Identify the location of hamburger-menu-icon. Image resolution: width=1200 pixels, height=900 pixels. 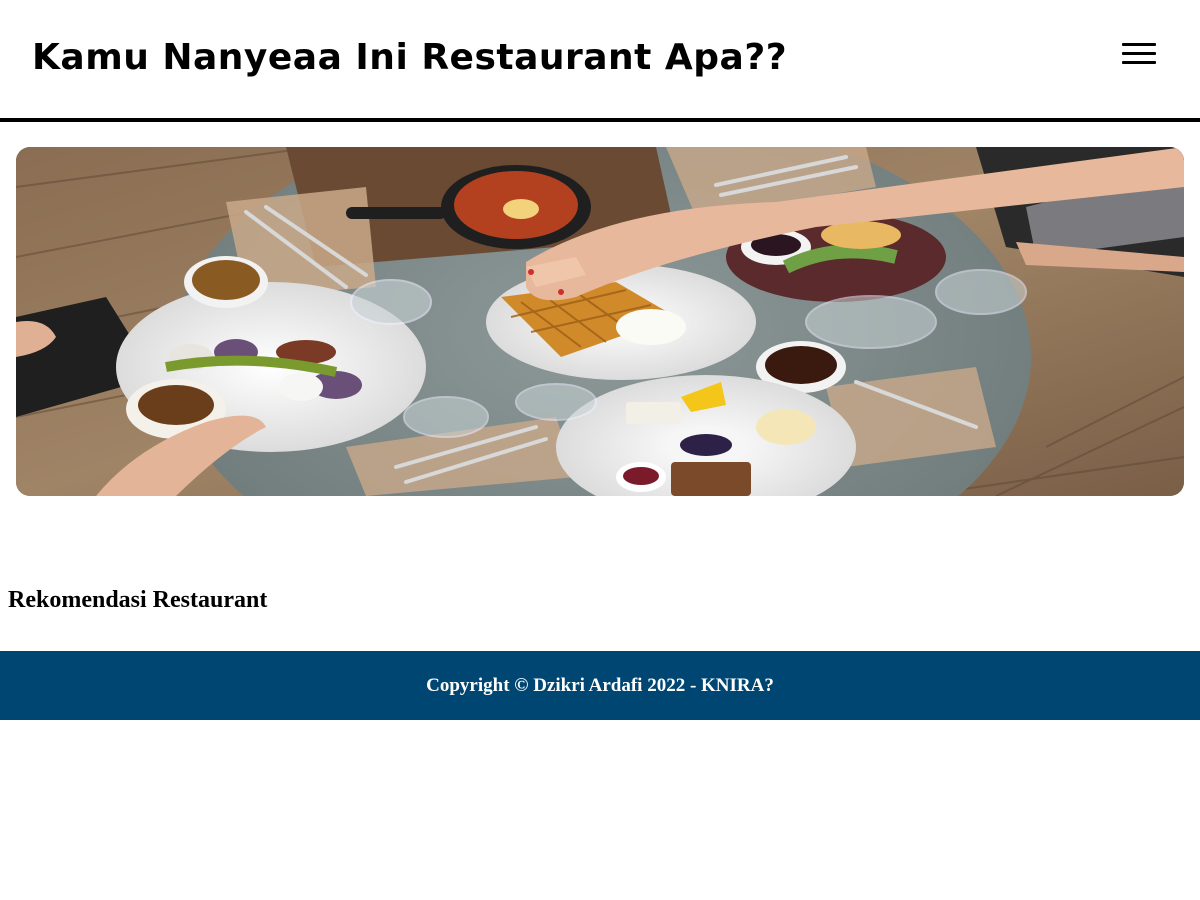
(1139, 54).